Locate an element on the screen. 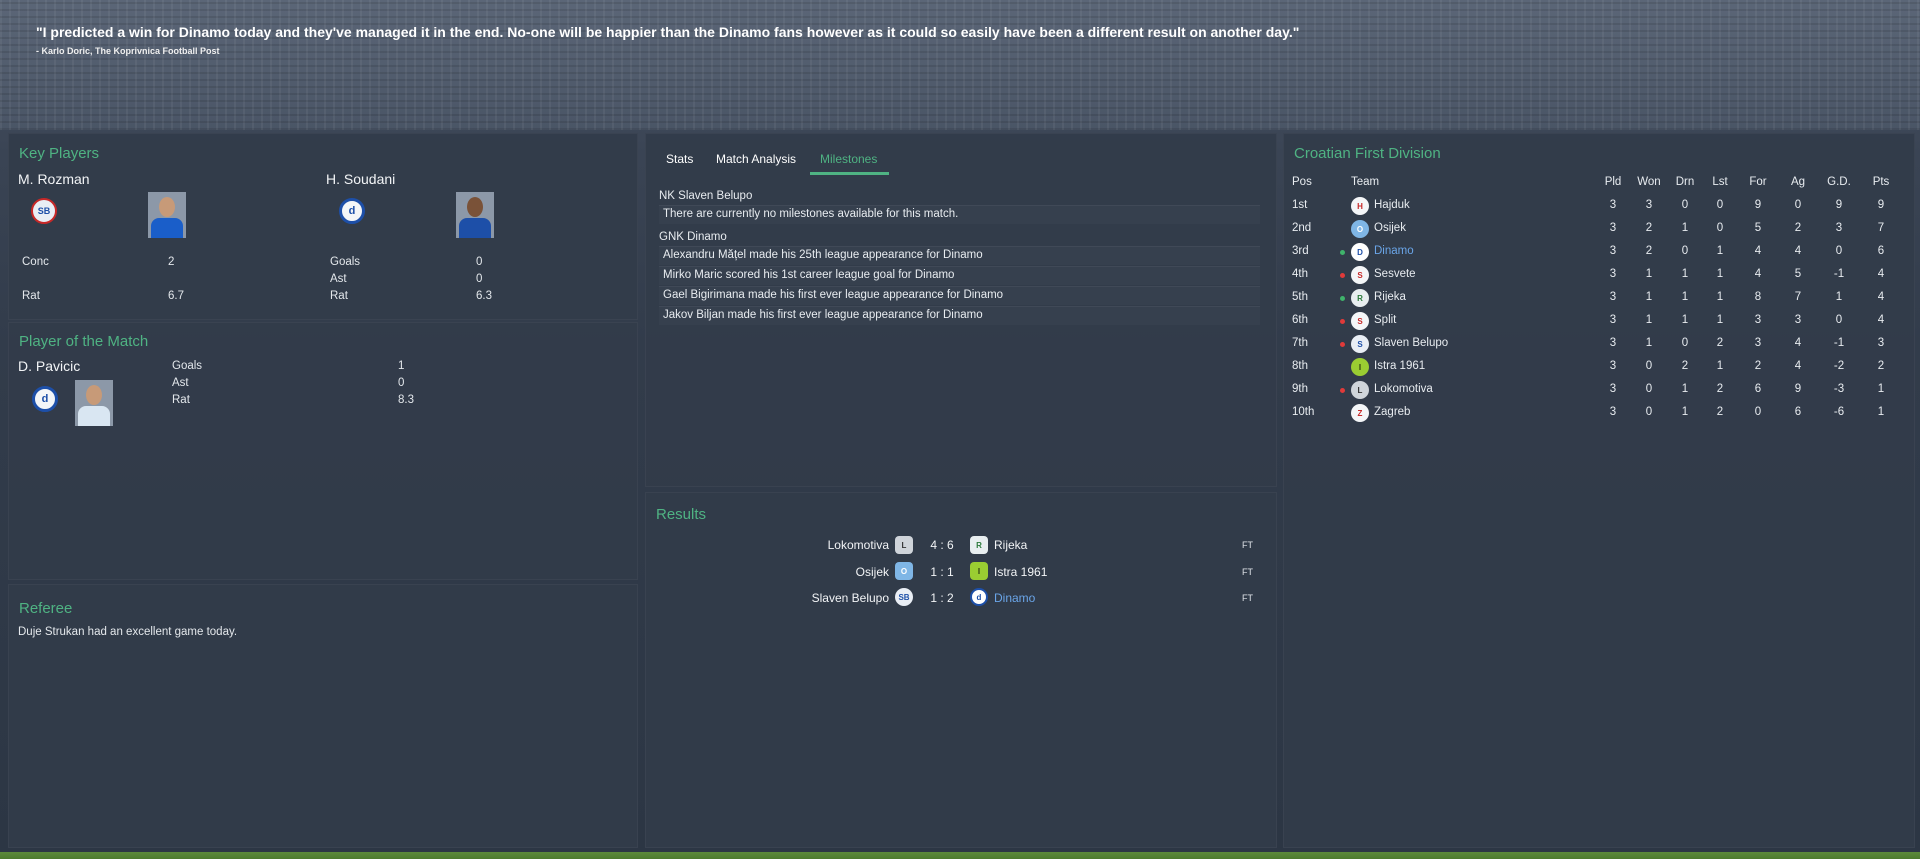 Image resolution: width=1920 pixels, height=859 pixels. panel-title: Key Players is located at coordinates (59, 153).